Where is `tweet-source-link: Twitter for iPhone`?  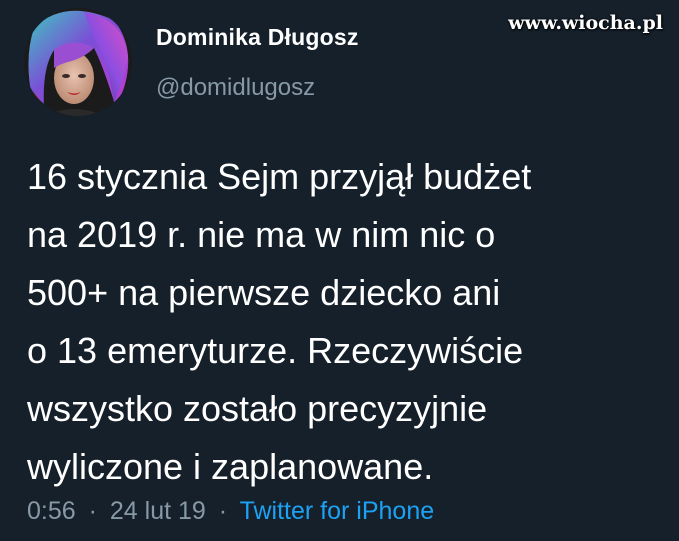
tweet-source-link: Twitter for iPhone is located at coordinates (337, 511).